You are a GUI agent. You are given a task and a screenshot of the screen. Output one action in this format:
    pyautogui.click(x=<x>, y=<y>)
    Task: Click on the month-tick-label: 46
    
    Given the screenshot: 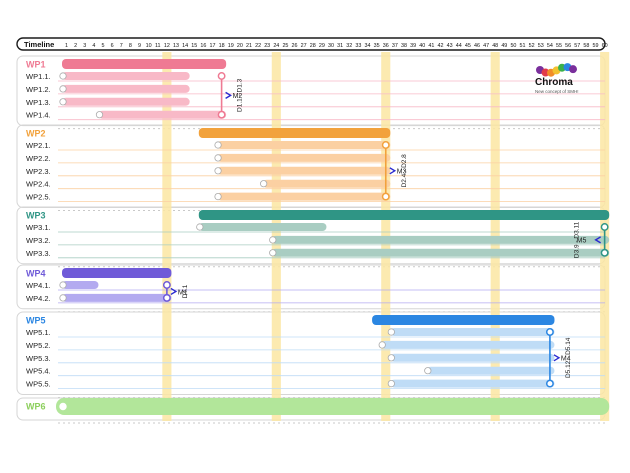 What is the action you would take?
    pyautogui.click(x=477, y=46)
    